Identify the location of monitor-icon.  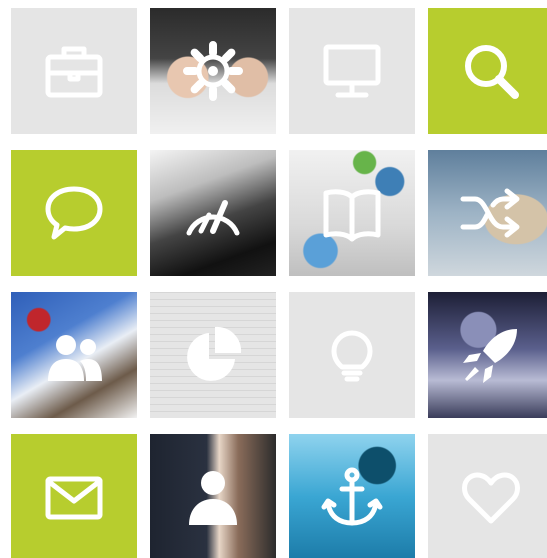
(352, 71).